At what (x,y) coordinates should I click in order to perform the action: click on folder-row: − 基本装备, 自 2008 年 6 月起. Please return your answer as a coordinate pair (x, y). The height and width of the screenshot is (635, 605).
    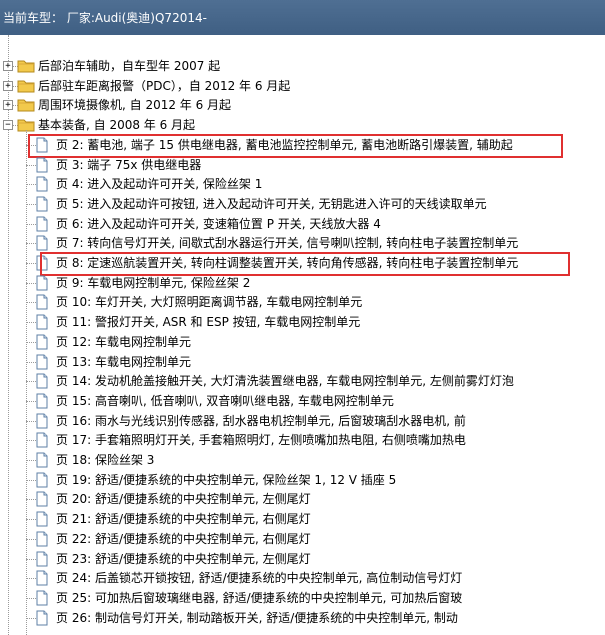
    Looking at the image, I should click on (302, 125).